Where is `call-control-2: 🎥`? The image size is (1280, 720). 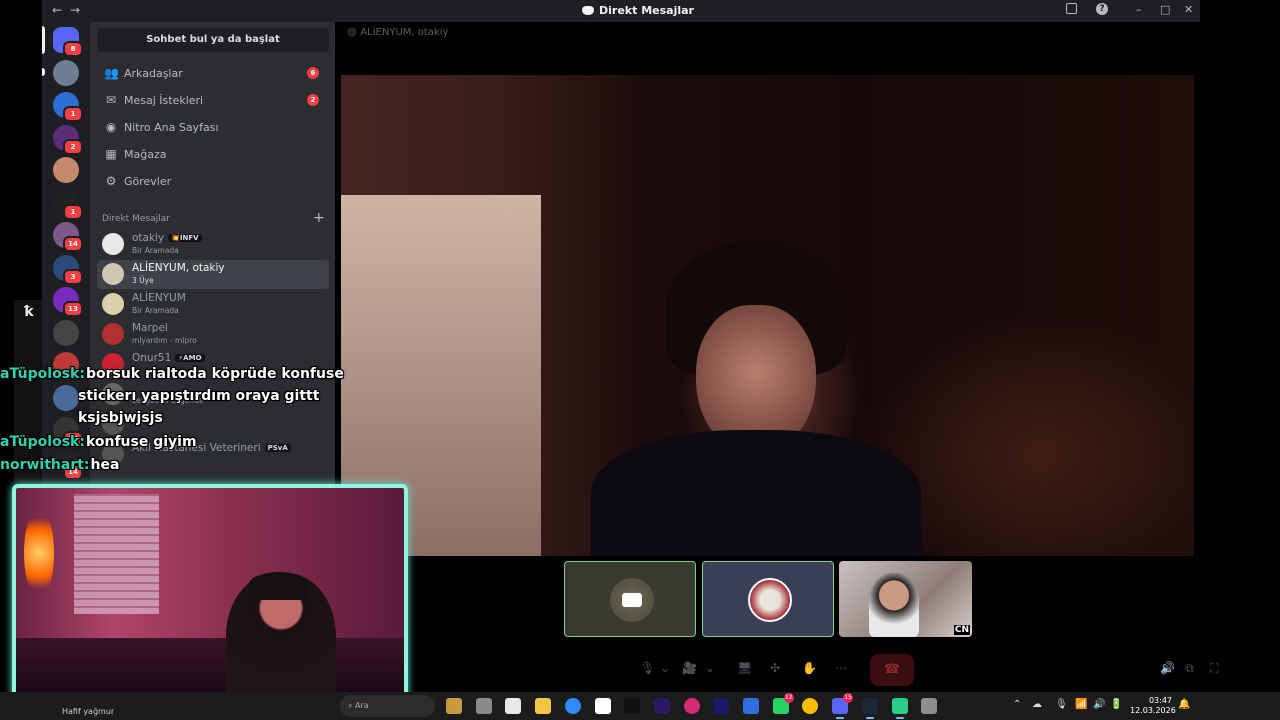 call-control-2: 🎥 is located at coordinates (689, 668).